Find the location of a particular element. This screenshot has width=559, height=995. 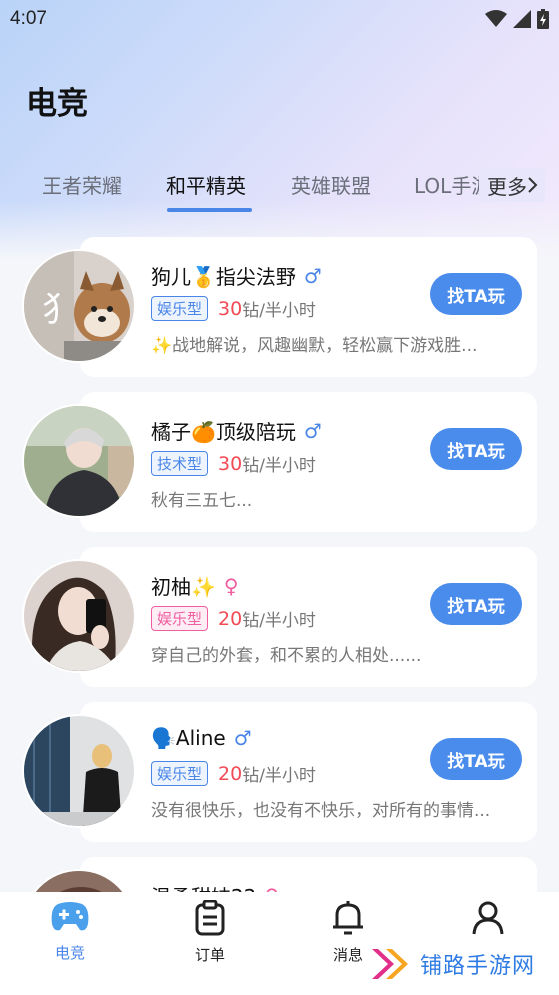

nav-label: 电竞 is located at coordinates (69, 953).